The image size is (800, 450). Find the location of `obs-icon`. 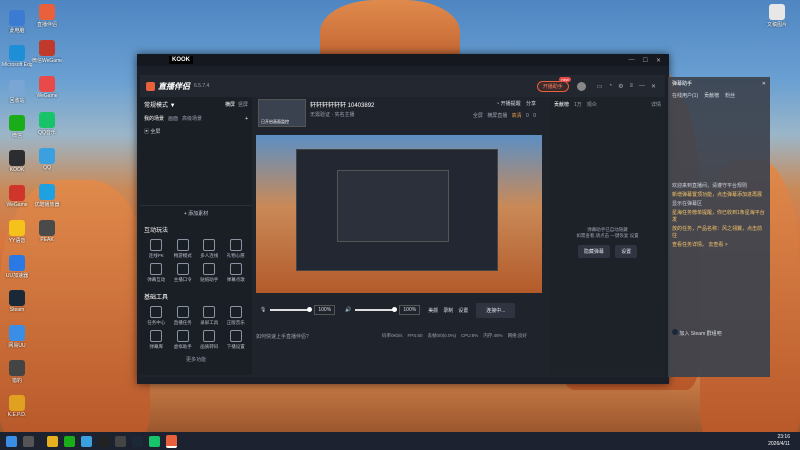

obs-icon is located at coordinates (120, 441).